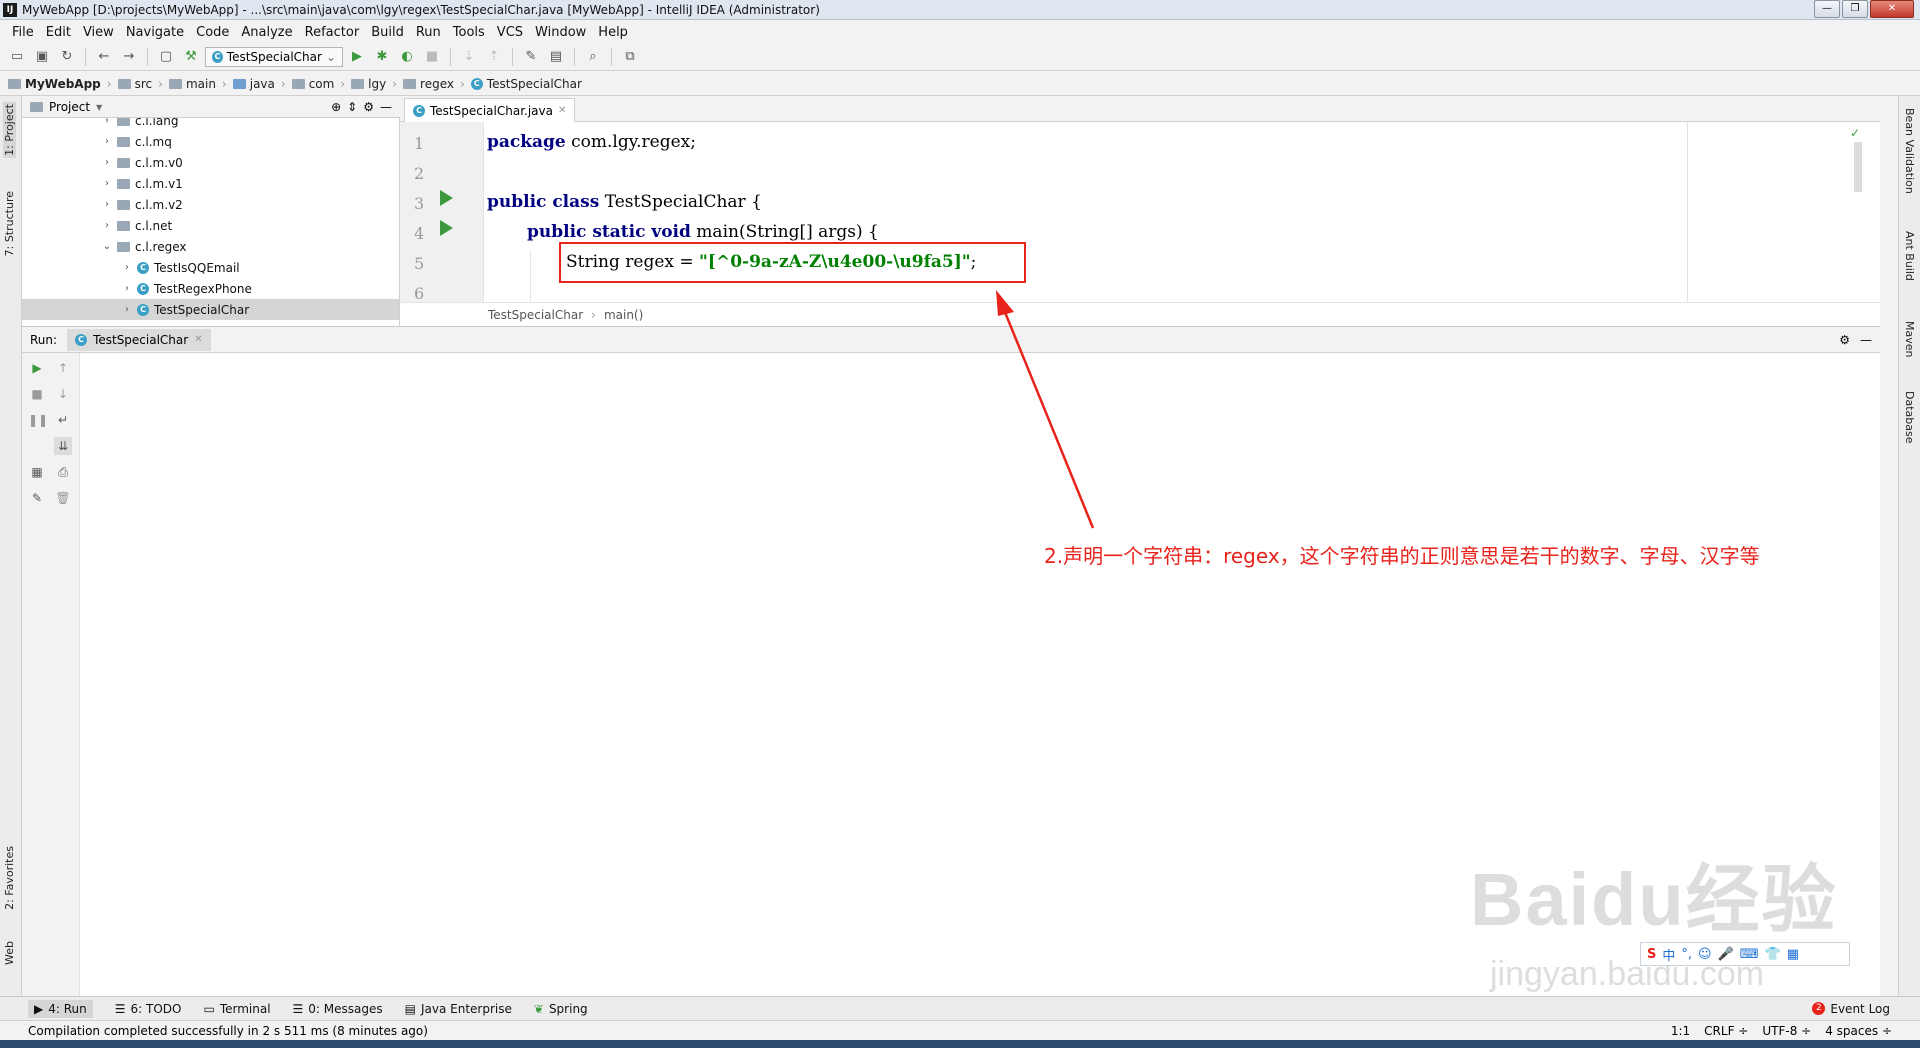  Describe the element at coordinates (1726, 1031) in the screenshot. I see `line-separator: CRLF ÷` at that location.